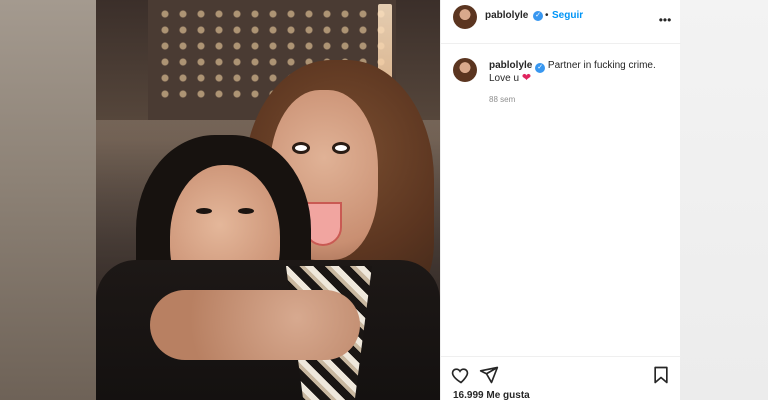 The width and height of the screenshot is (768, 400). I want to click on header-username: pablolyle, so click(506, 15).